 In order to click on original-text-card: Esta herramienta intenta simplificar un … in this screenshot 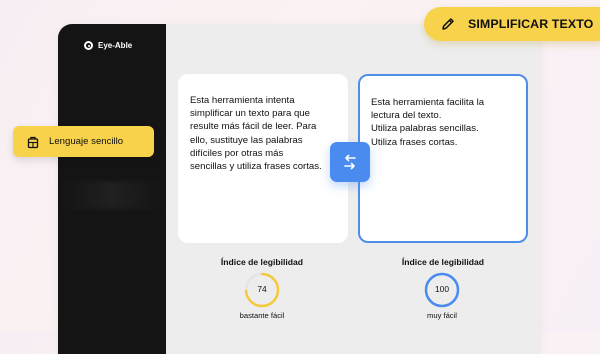, I will do `click(263, 158)`.